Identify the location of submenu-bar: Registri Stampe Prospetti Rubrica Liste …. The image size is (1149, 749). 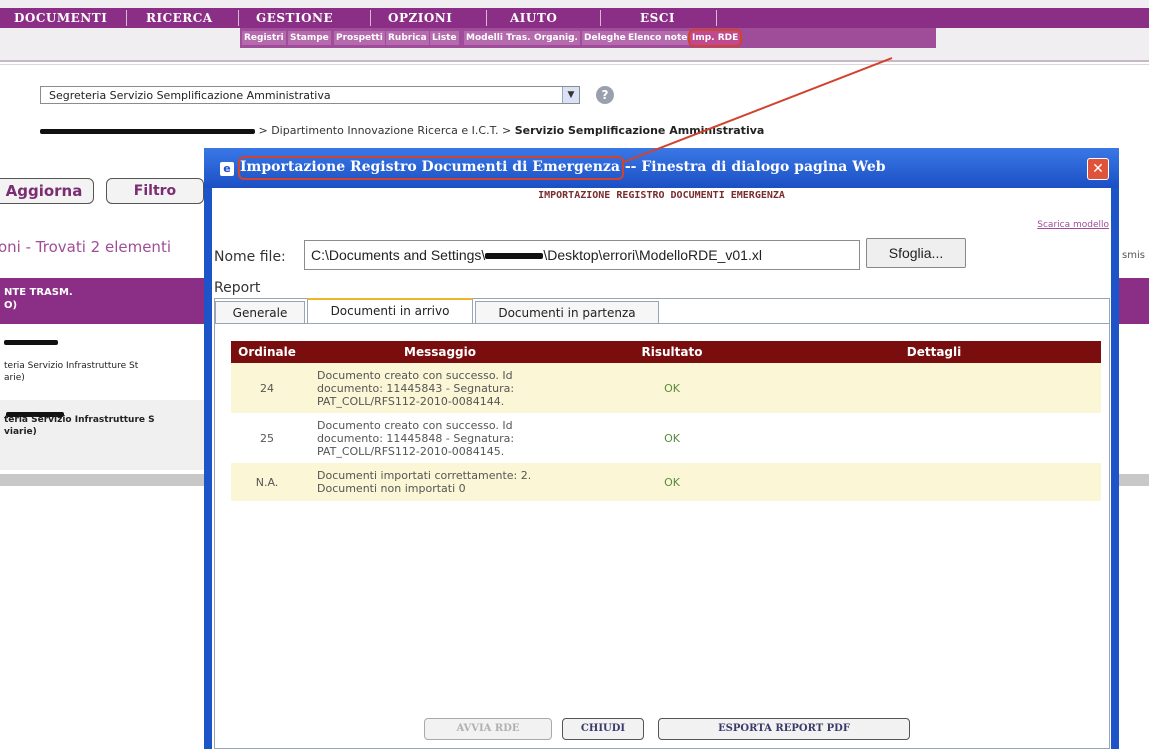
(588, 38).